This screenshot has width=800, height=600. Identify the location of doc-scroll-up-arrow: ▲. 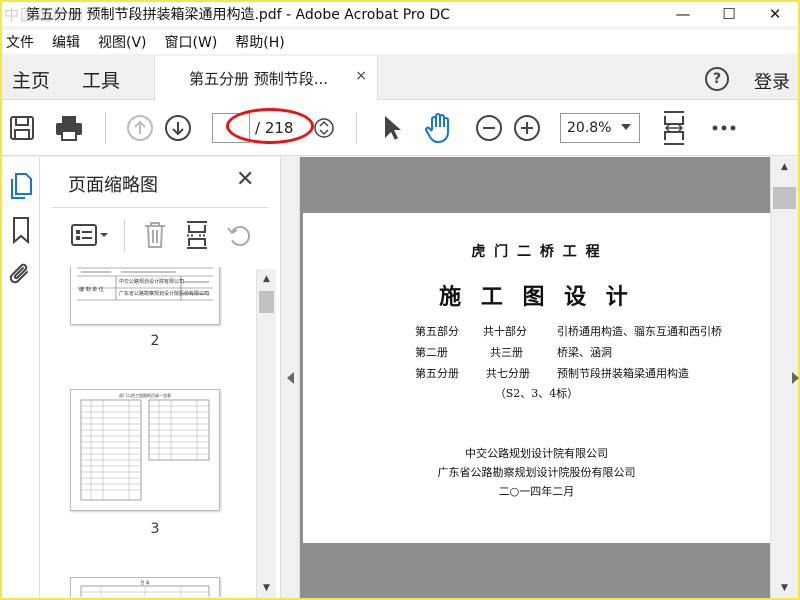
(784, 167).